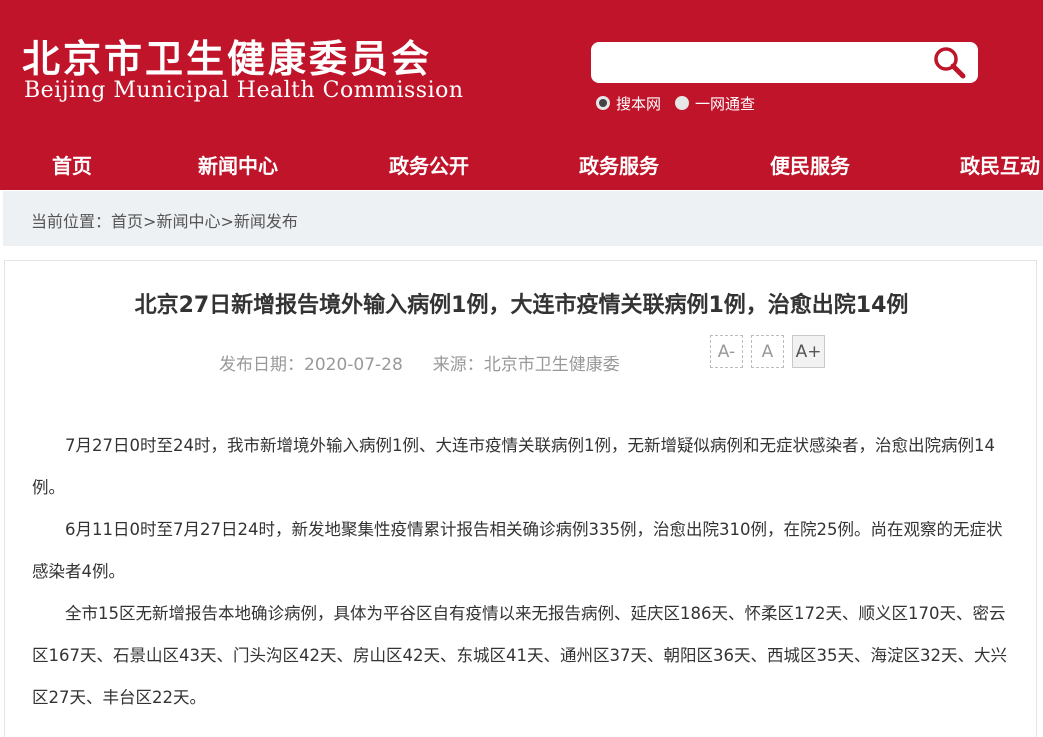 The width and height of the screenshot is (1043, 737). What do you see at coordinates (71, 221) in the screenshot?
I see `breadcrumb-prefix: 当前位置：` at bounding box center [71, 221].